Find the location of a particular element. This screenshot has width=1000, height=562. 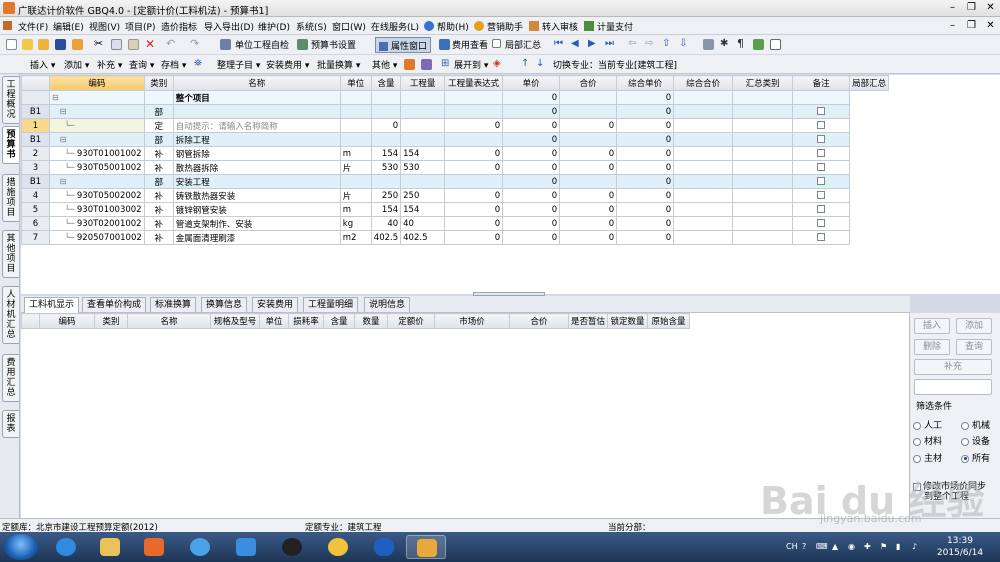

export-icon is located at coordinates (758, 44).